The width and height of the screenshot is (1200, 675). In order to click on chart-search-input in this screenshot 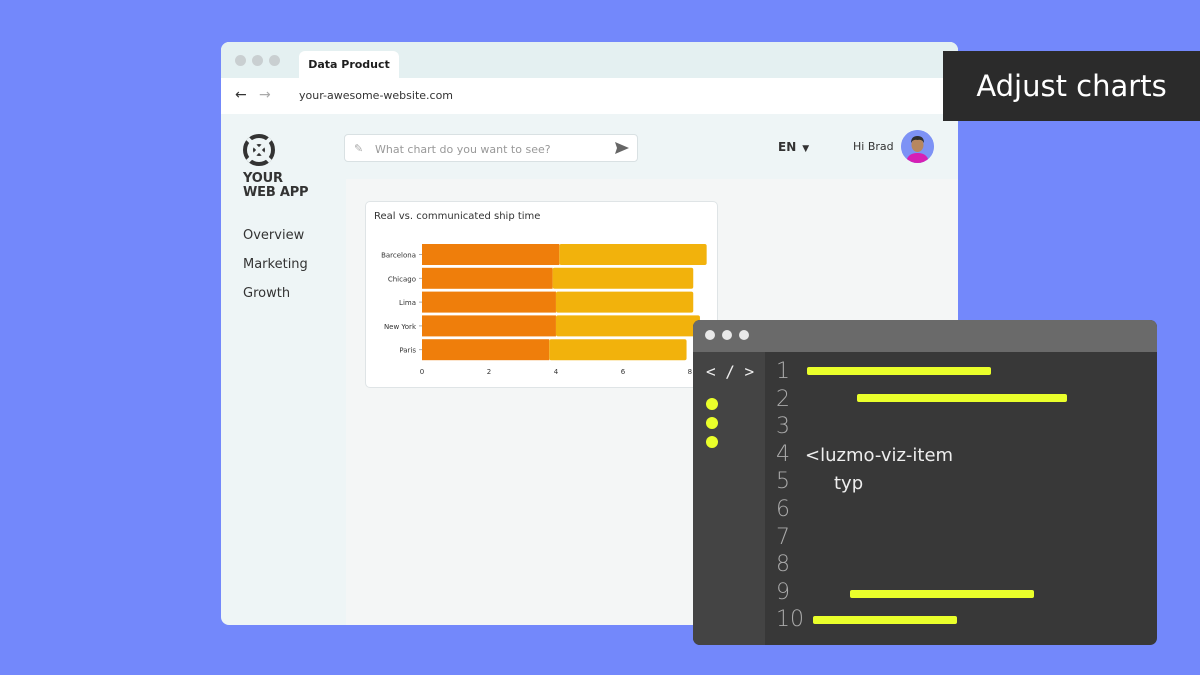, I will do `click(490, 149)`.